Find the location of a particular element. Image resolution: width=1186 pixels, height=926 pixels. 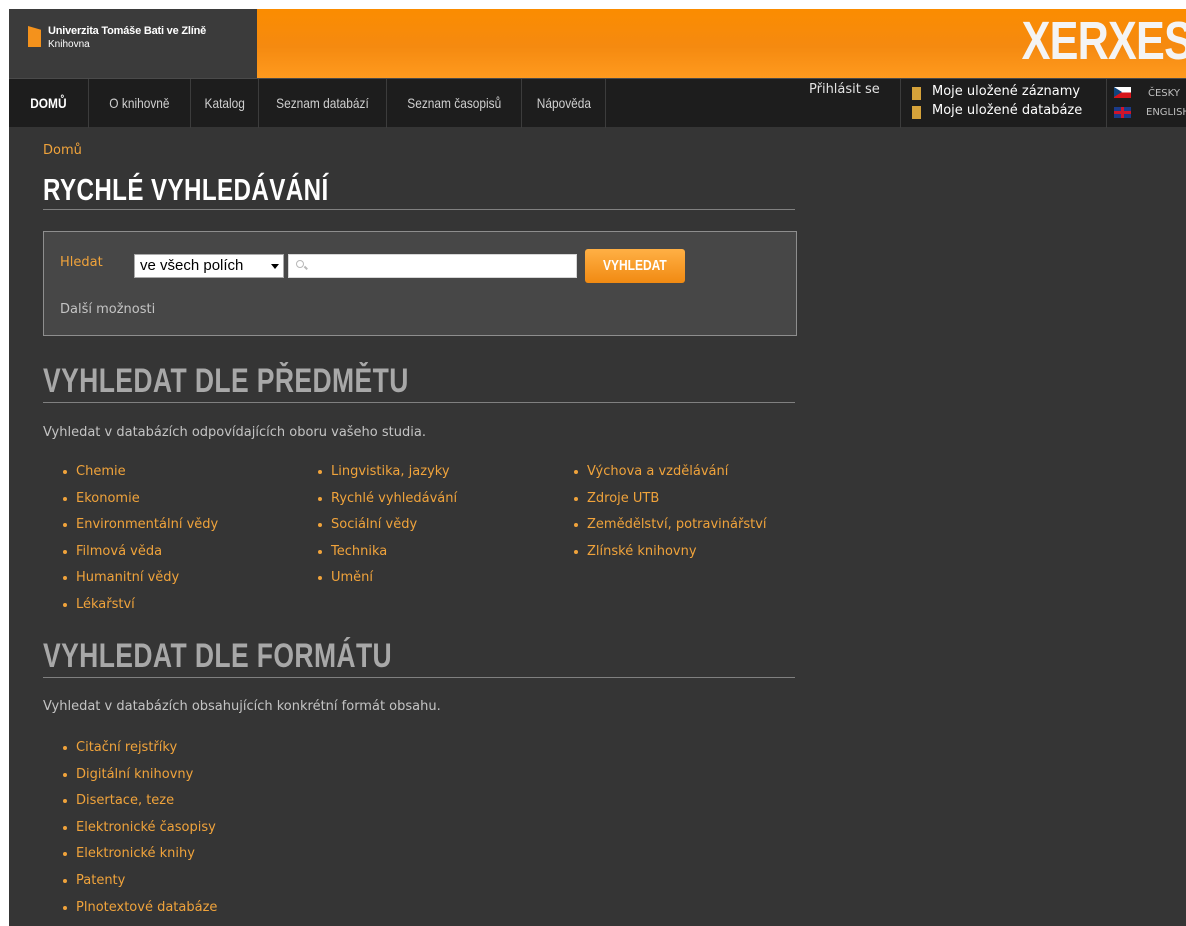

format-search-title: VYHLEDAT DLE FORMÁTU is located at coordinates (218, 656).